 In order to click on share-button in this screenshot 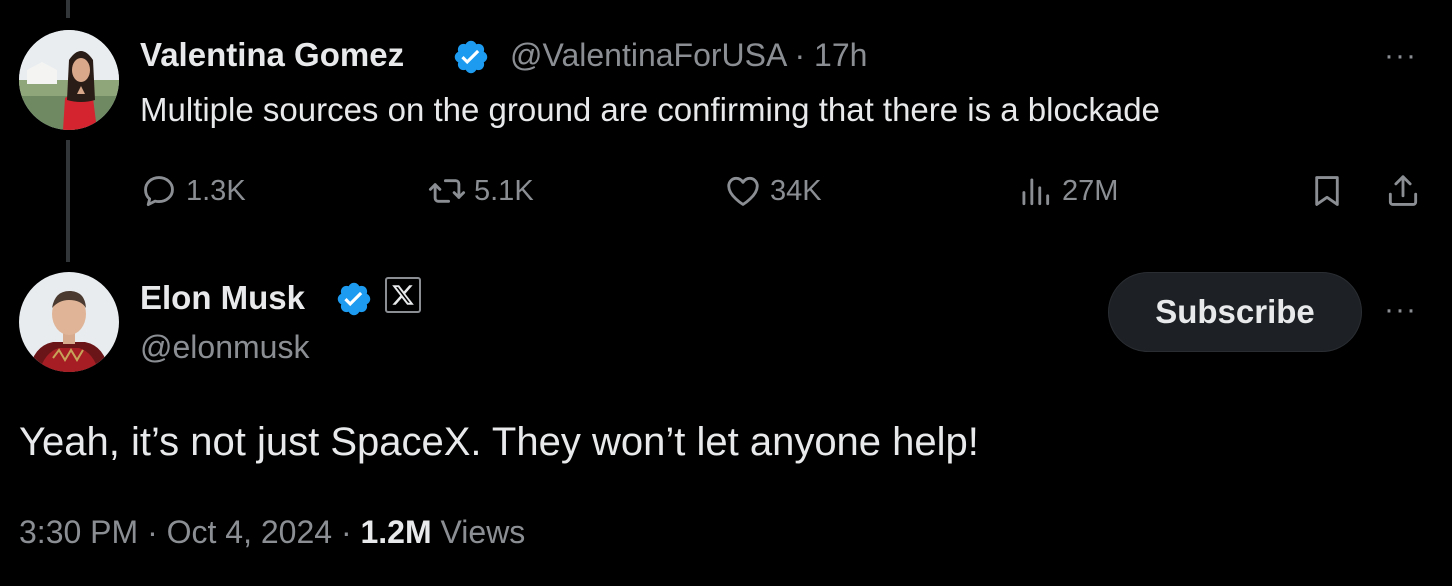, I will do `click(1403, 191)`.